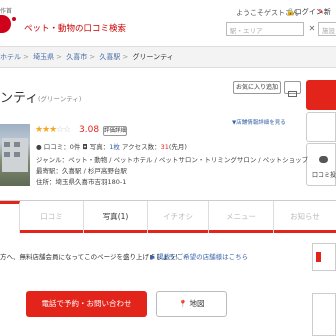  What do you see at coordinates (14, 19) in the screenshot?
I see `logo-dot` at bounding box center [14, 19].